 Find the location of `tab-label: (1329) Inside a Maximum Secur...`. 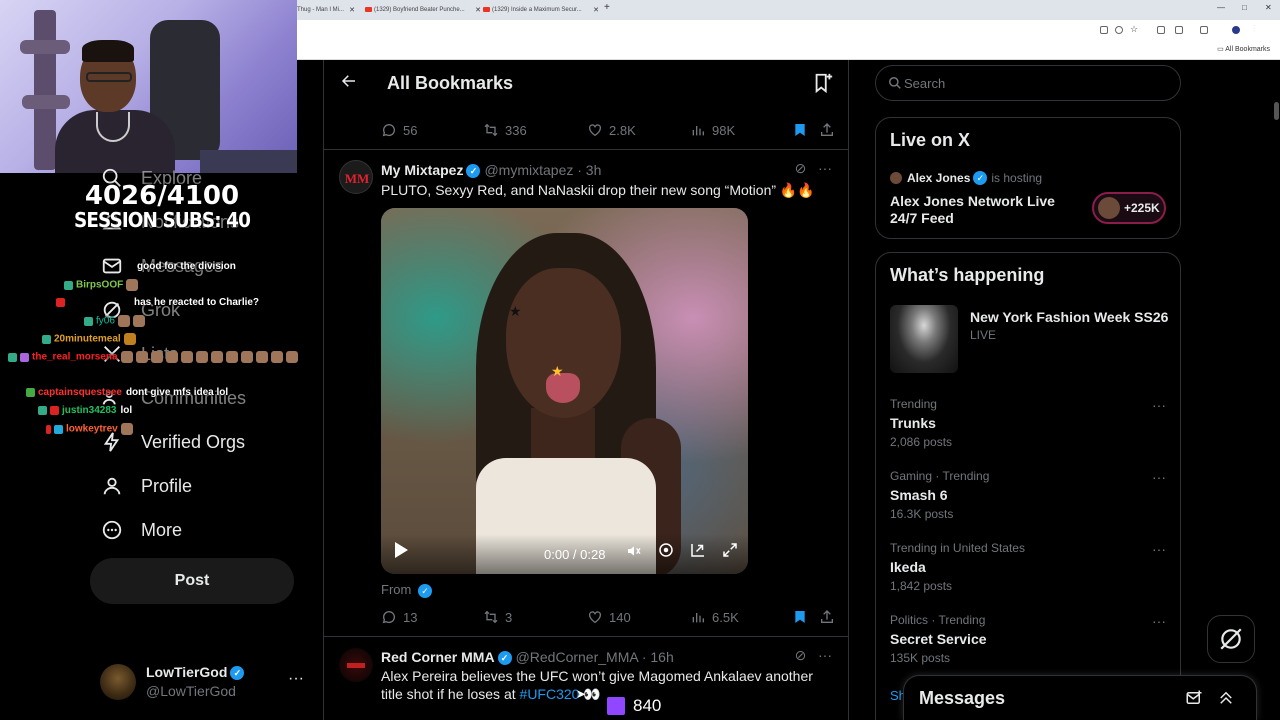

tab-label: (1329) Inside a Maximum Secur... is located at coordinates (537, 10).